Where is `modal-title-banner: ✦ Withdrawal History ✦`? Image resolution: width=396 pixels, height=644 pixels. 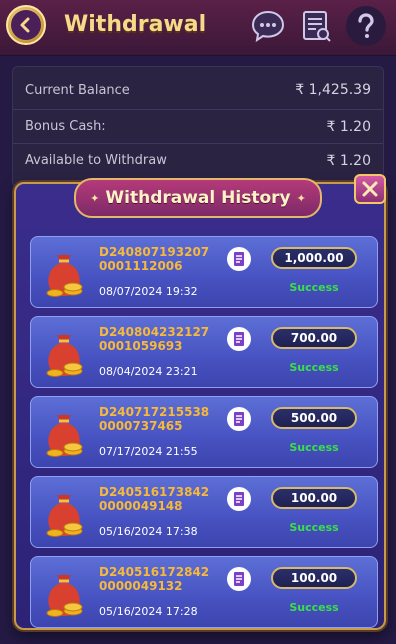 modal-title-banner: ✦ Withdrawal History ✦ is located at coordinates (198, 198).